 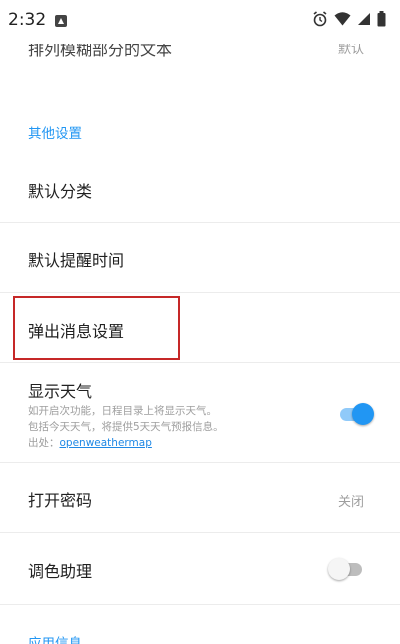 What do you see at coordinates (27, 20) in the screenshot?
I see `status-time: 2:32` at bounding box center [27, 20].